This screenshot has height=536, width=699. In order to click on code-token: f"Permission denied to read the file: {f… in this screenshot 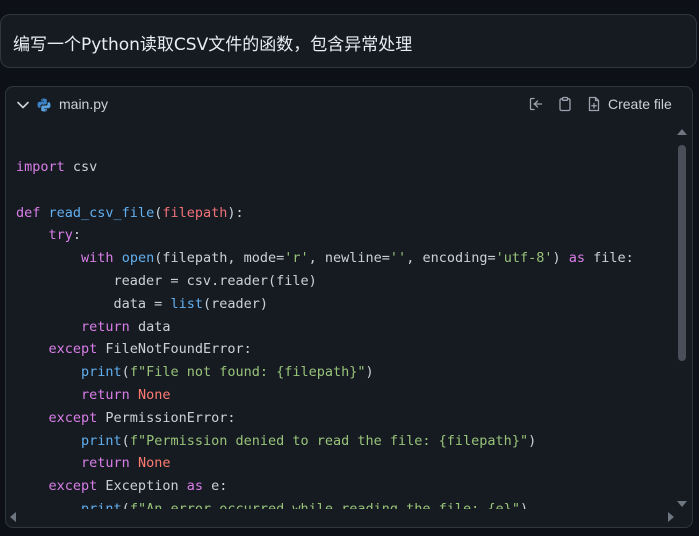, I will do `click(329, 440)`.